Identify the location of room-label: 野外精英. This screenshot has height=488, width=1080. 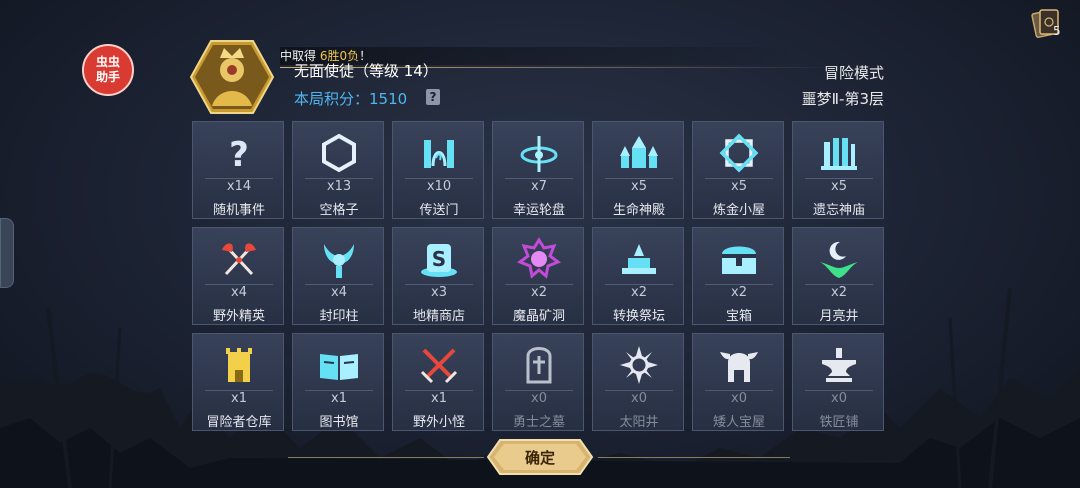
(238, 316).